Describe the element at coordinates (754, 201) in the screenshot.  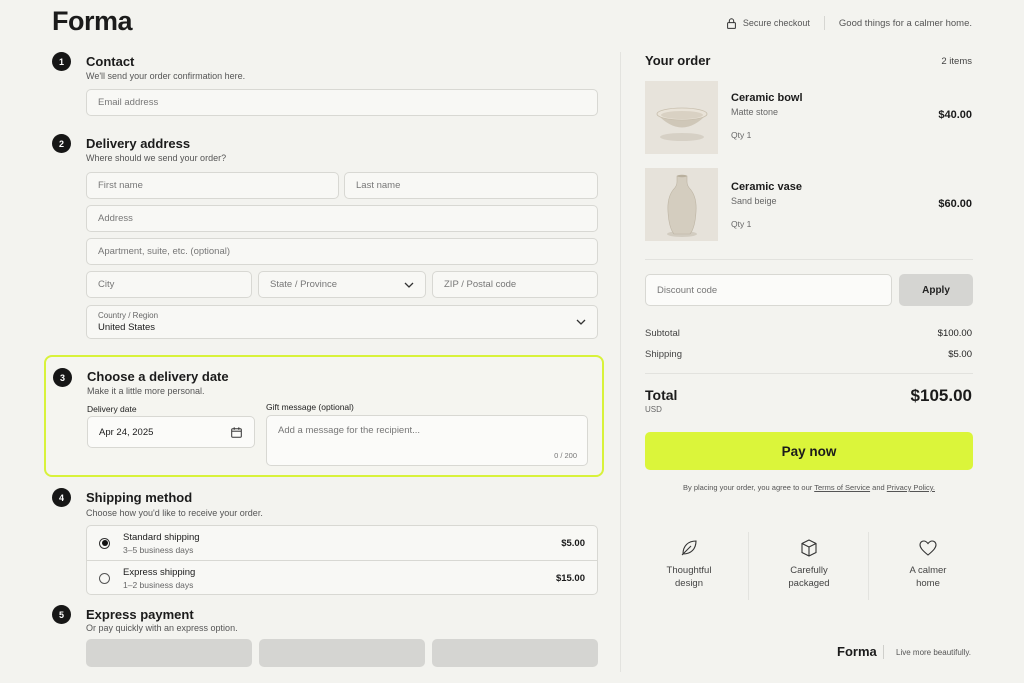
I see `item-variant: Sand beige` at that location.